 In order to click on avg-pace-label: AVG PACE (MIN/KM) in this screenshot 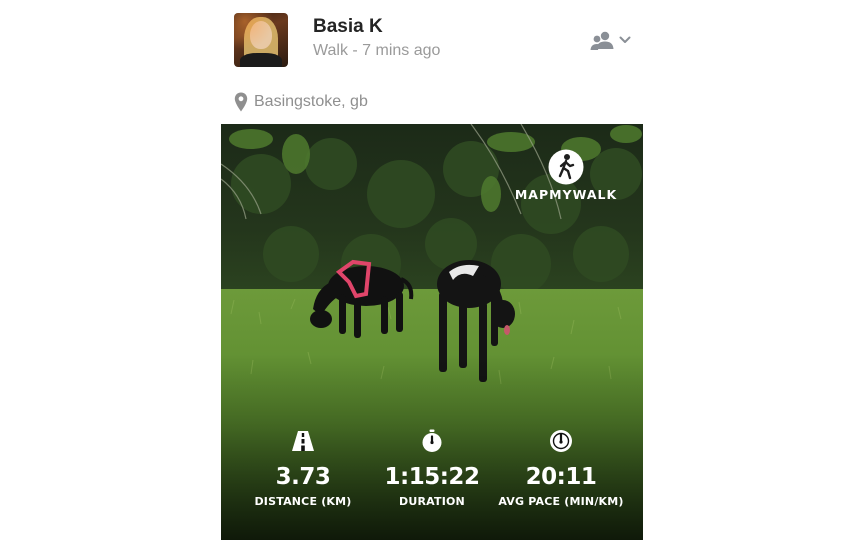, I will do `click(561, 501)`.